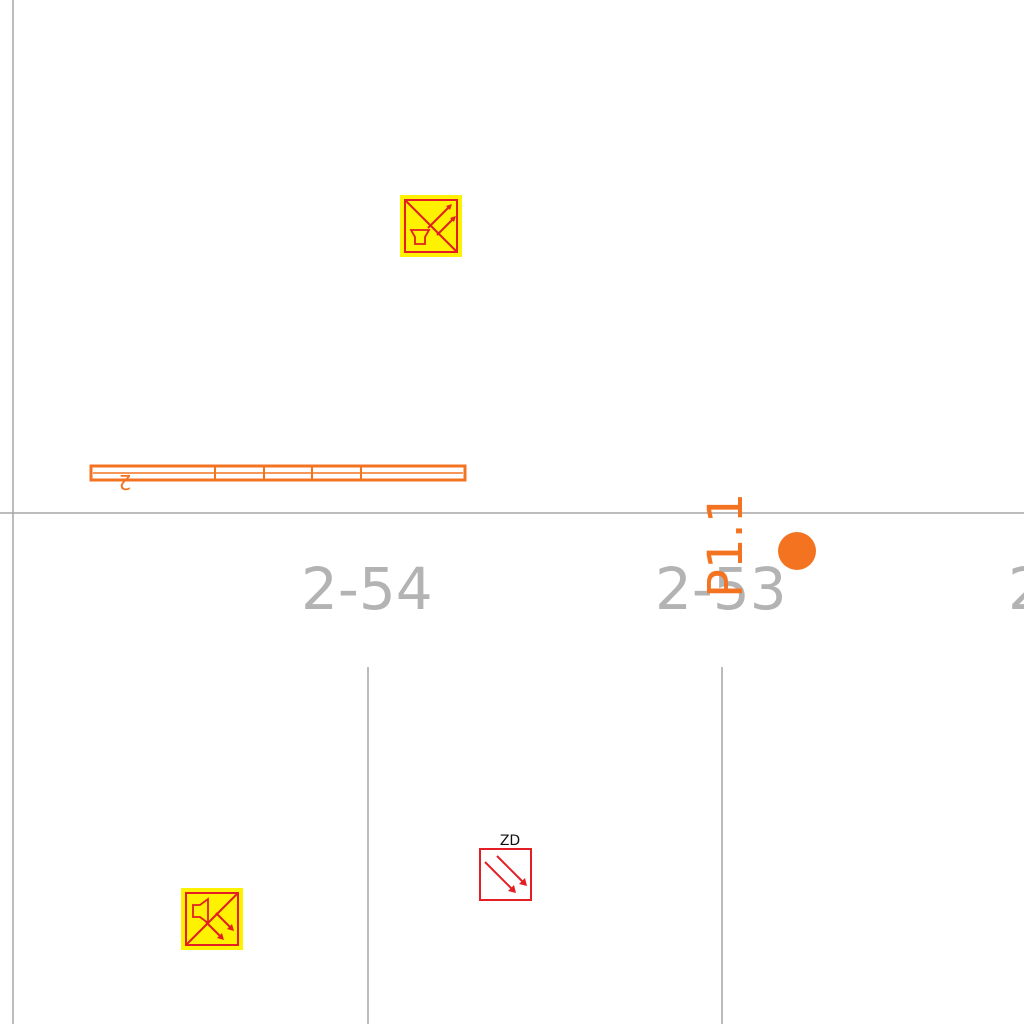 The width and height of the screenshot is (1024, 1024). I want to click on smoke-damper-speaker-icon, so click(212, 919).